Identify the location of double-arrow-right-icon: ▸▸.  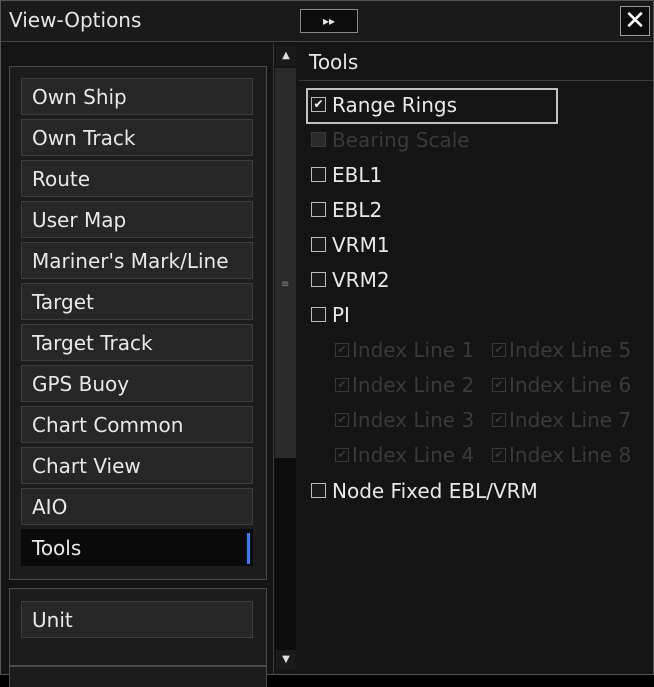
(329, 21).